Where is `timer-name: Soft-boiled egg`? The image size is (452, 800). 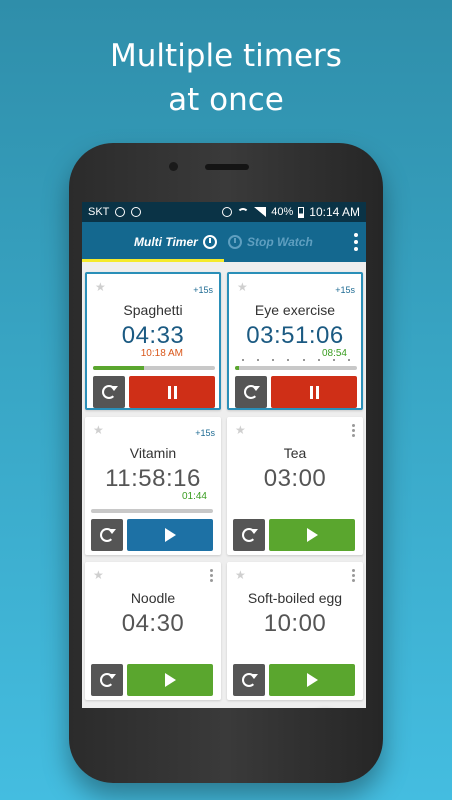
timer-name: Soft-boiled egg is located at coordinates (295, 598).